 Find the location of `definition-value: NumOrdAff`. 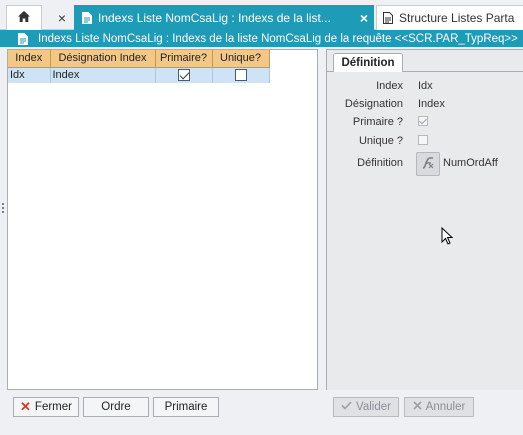

definition-value: NumOrdAff is located at coordinates (470, 163).